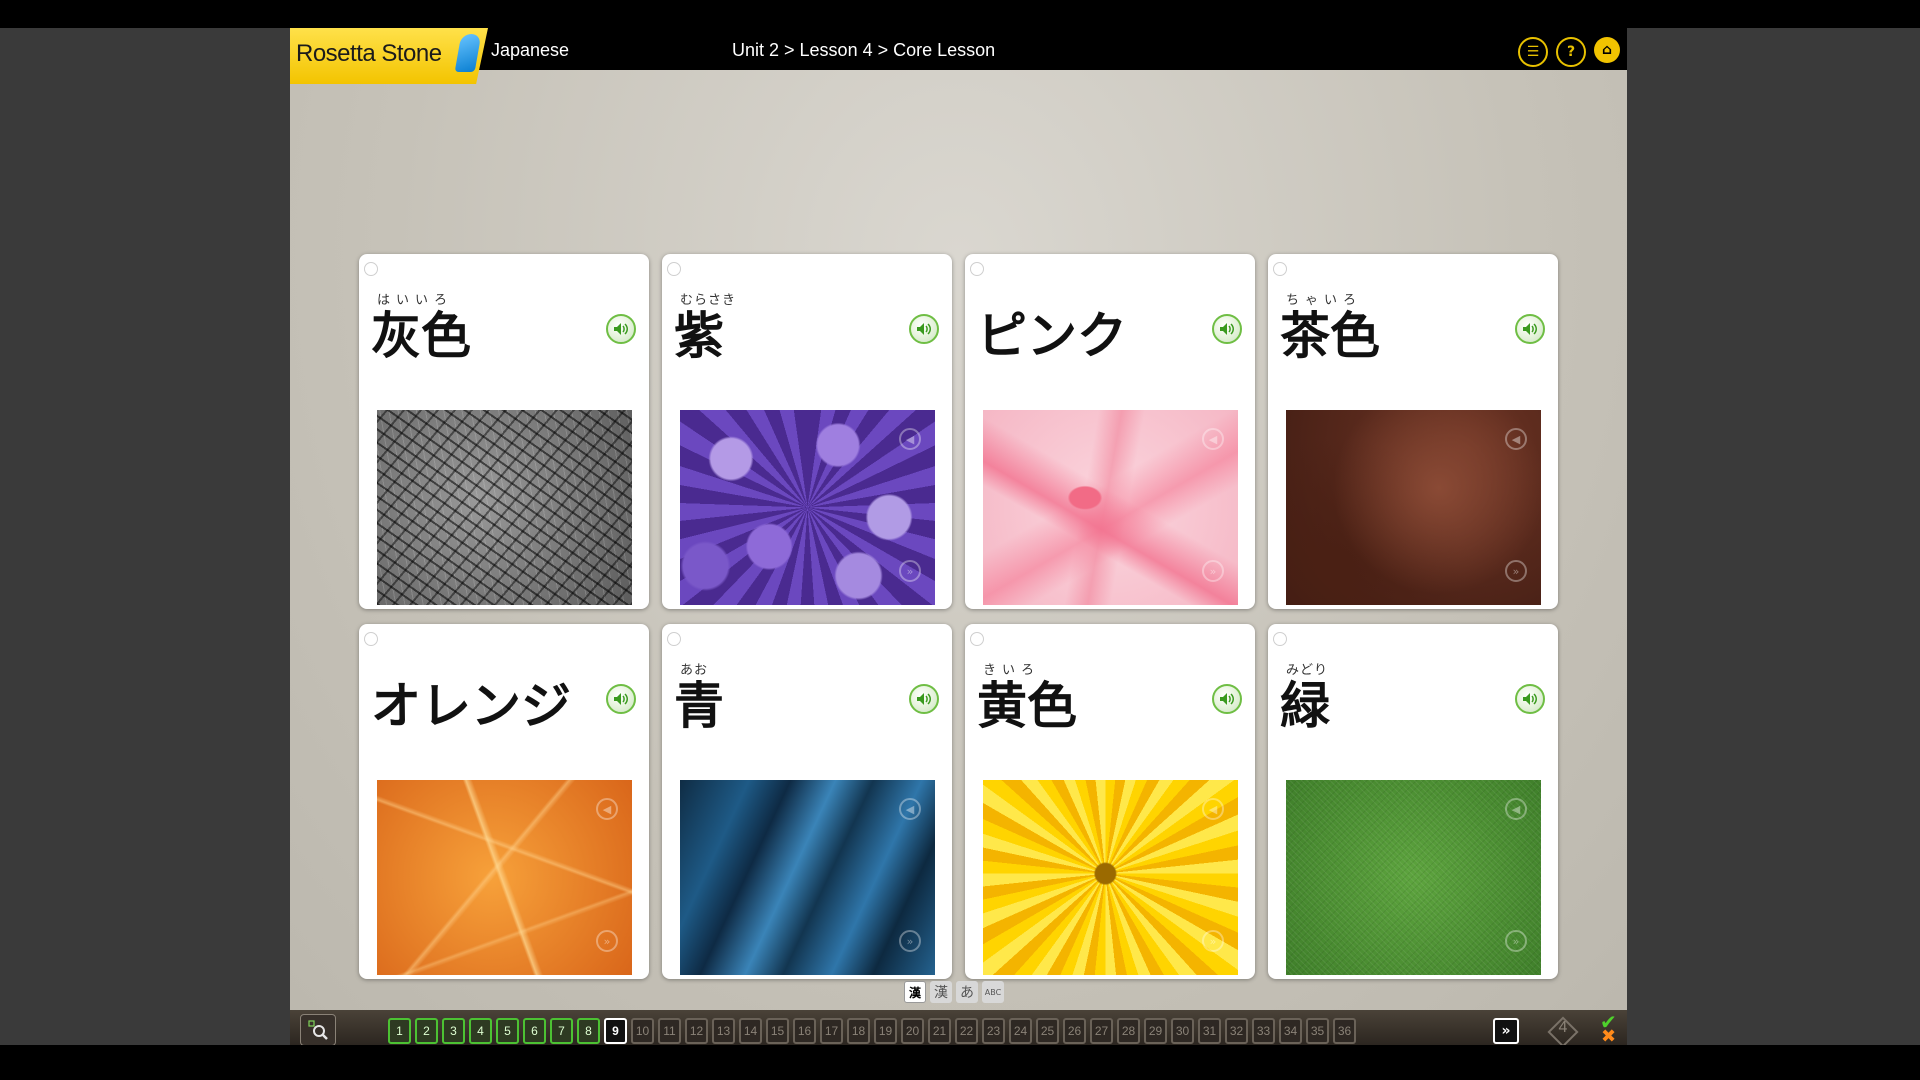 The height and width of the screenshot is (1080, 1920). Describe the element at coordinates (1263, 1031) in the screenshot. I see `page-button-33: 33` at that location.